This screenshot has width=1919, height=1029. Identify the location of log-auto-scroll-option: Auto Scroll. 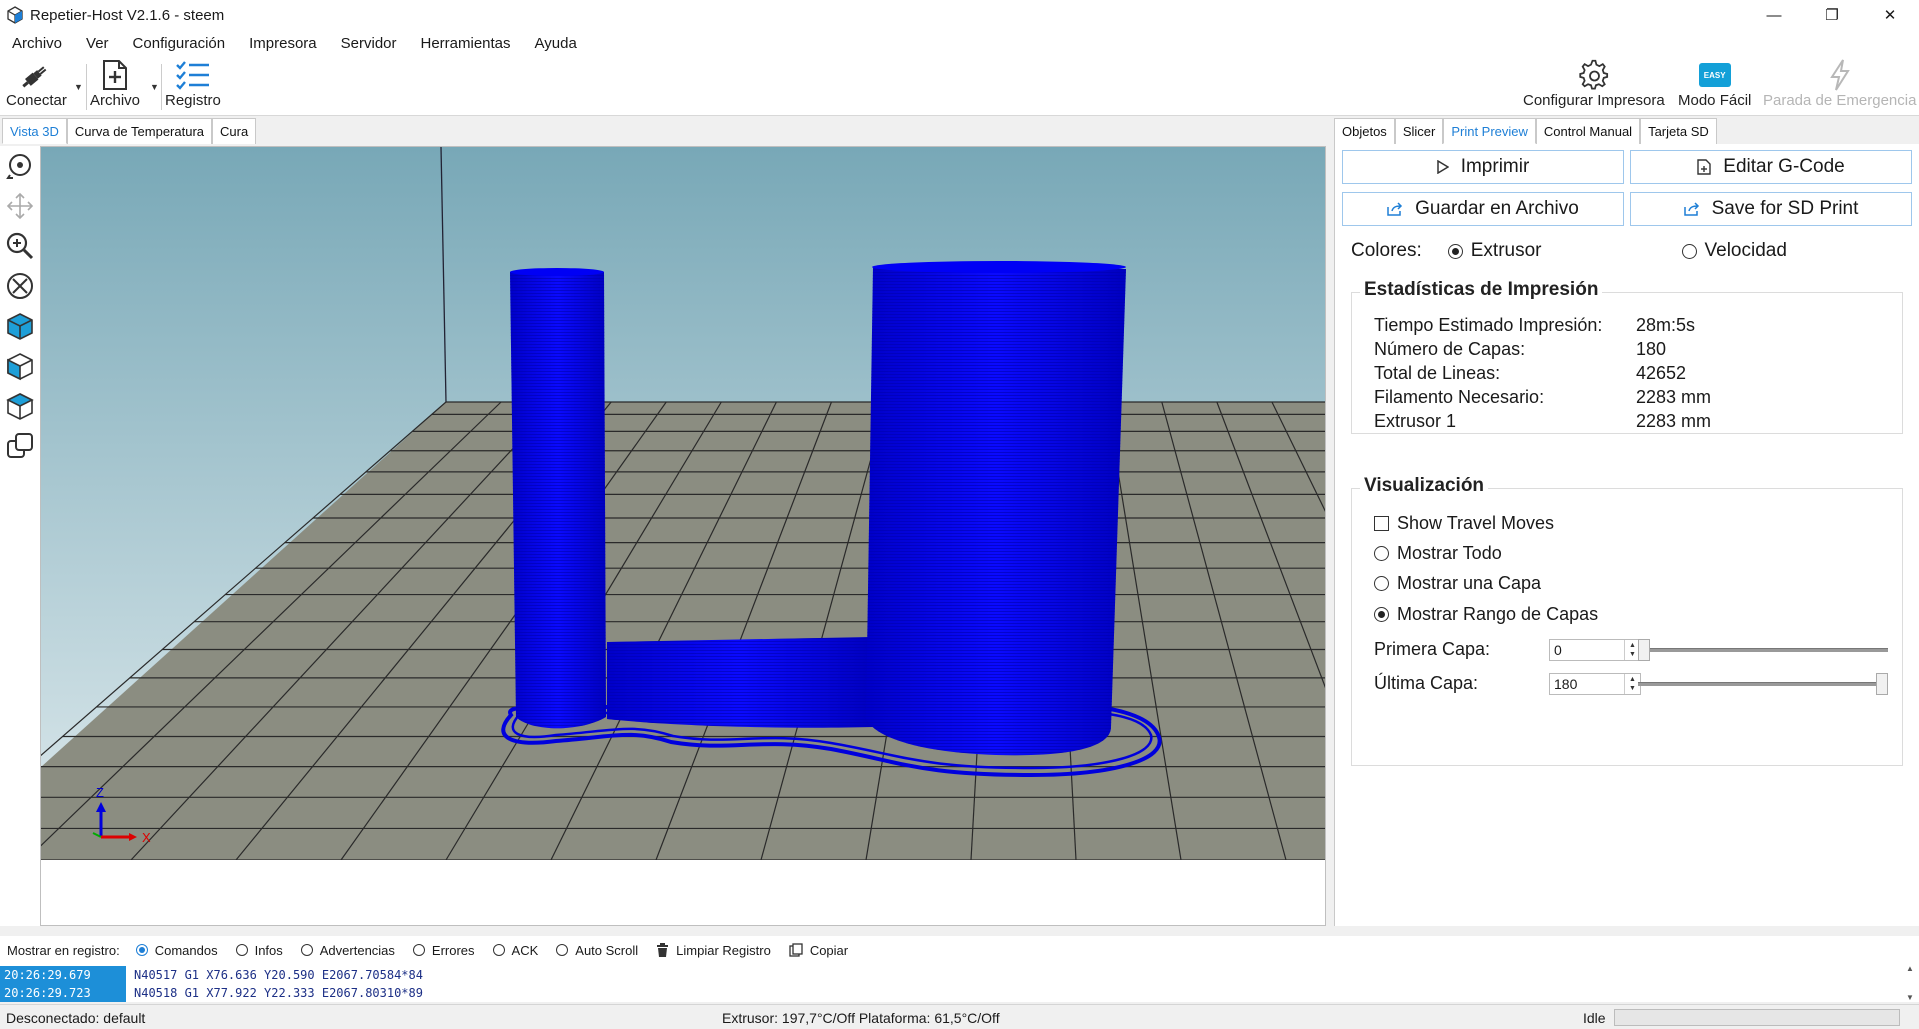
(597, 950).